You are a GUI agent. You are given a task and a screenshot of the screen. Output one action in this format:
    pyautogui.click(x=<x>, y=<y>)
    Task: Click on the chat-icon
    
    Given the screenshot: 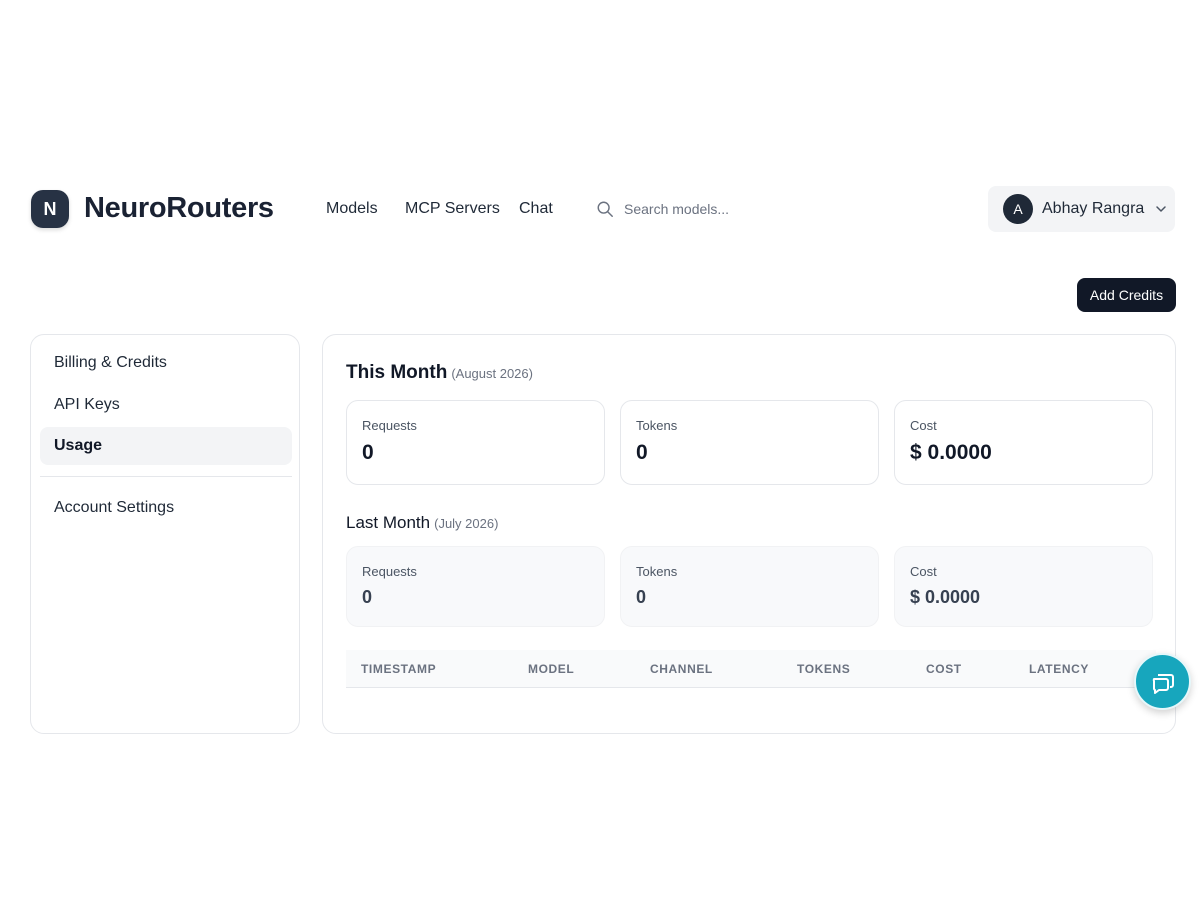 What is the action you would take?
    pyautogui.click(x=1163, y=683)
    